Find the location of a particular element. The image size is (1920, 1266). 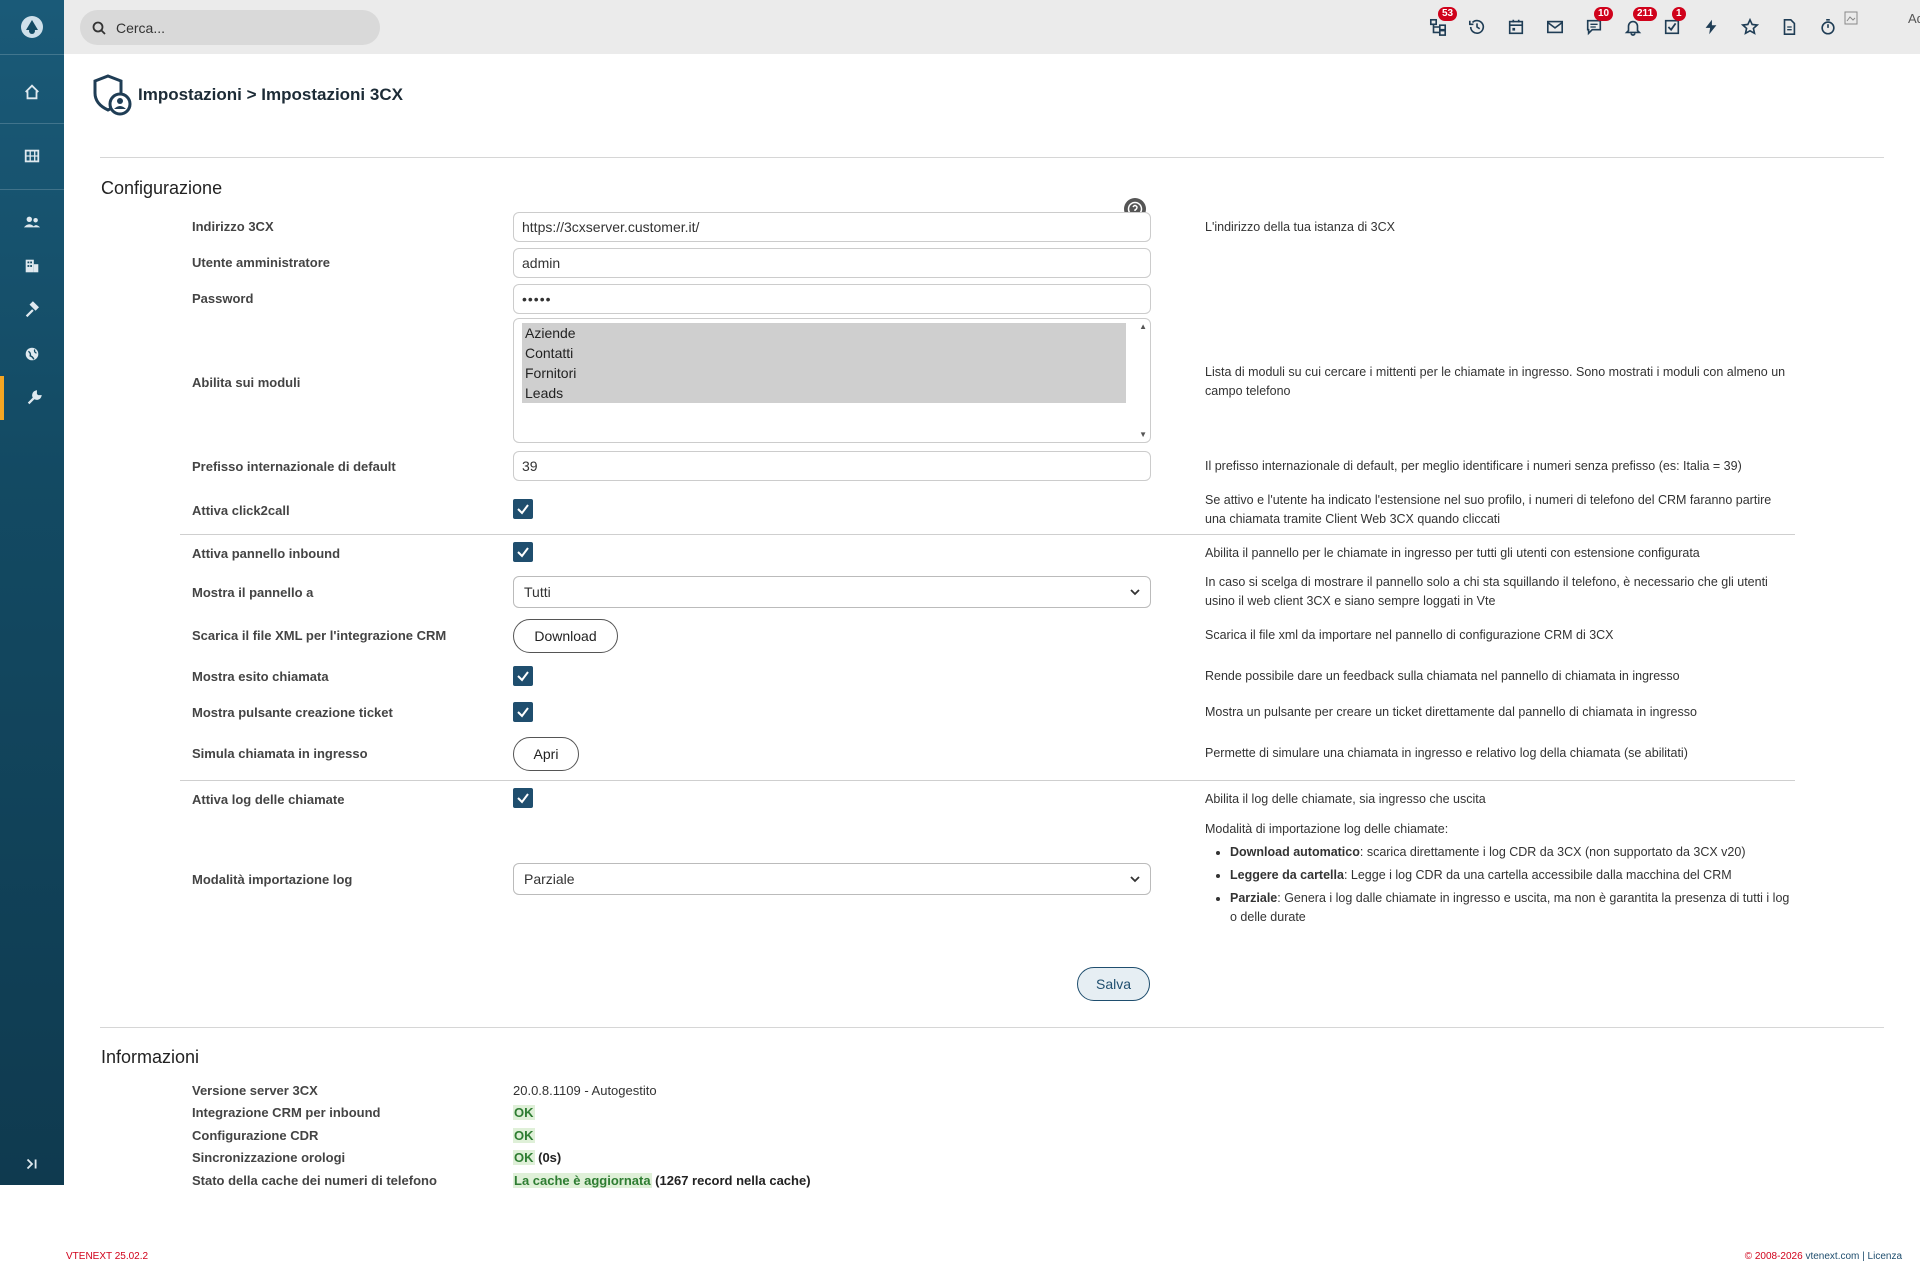

admin-user-input is located at coordinates (832, 263).